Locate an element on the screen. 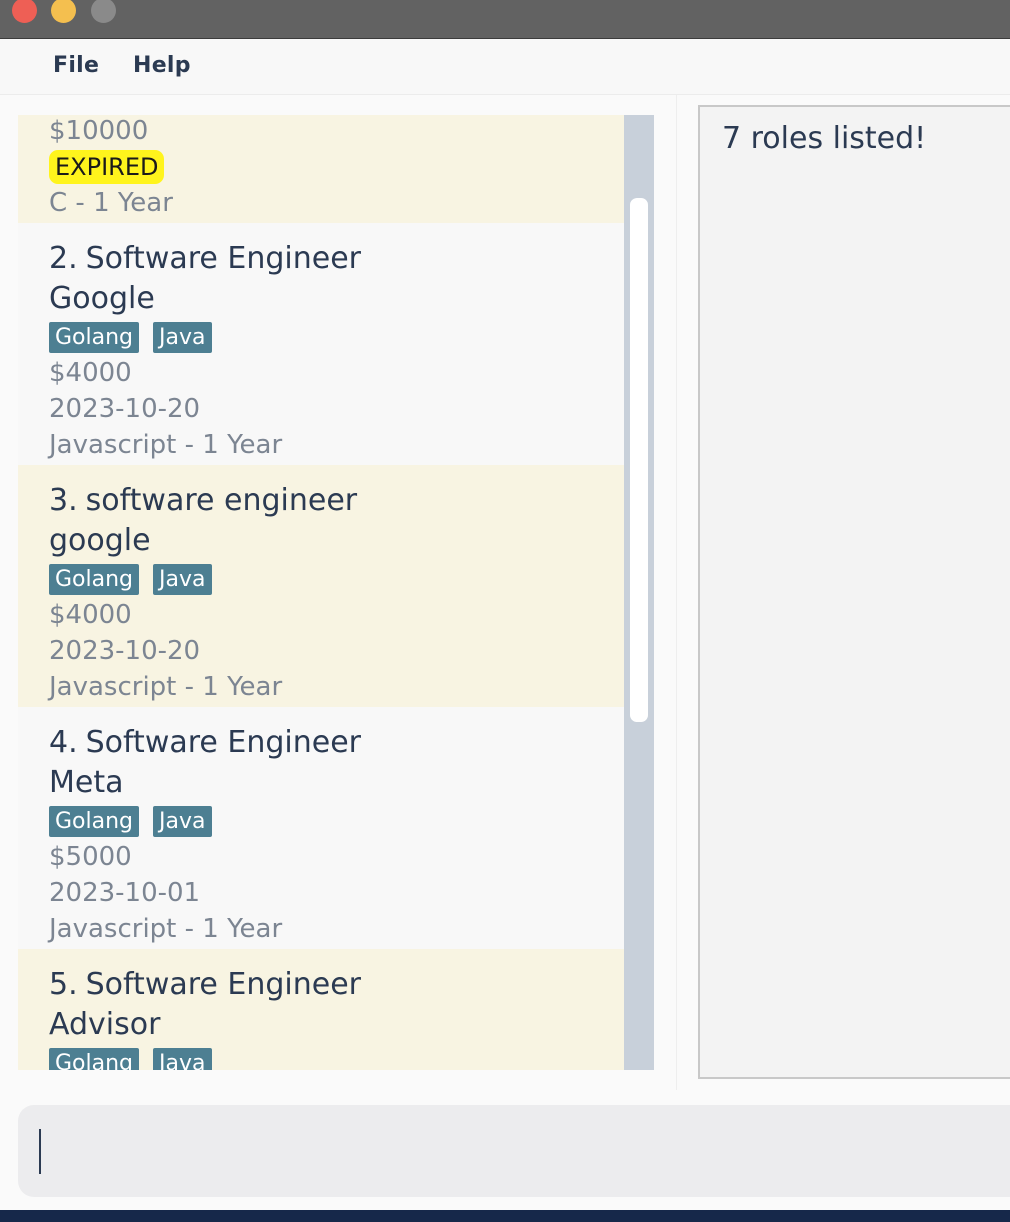 The image size is (1010, 1222). expired-badge: EXPIRED is located at coordinates (107, 167).